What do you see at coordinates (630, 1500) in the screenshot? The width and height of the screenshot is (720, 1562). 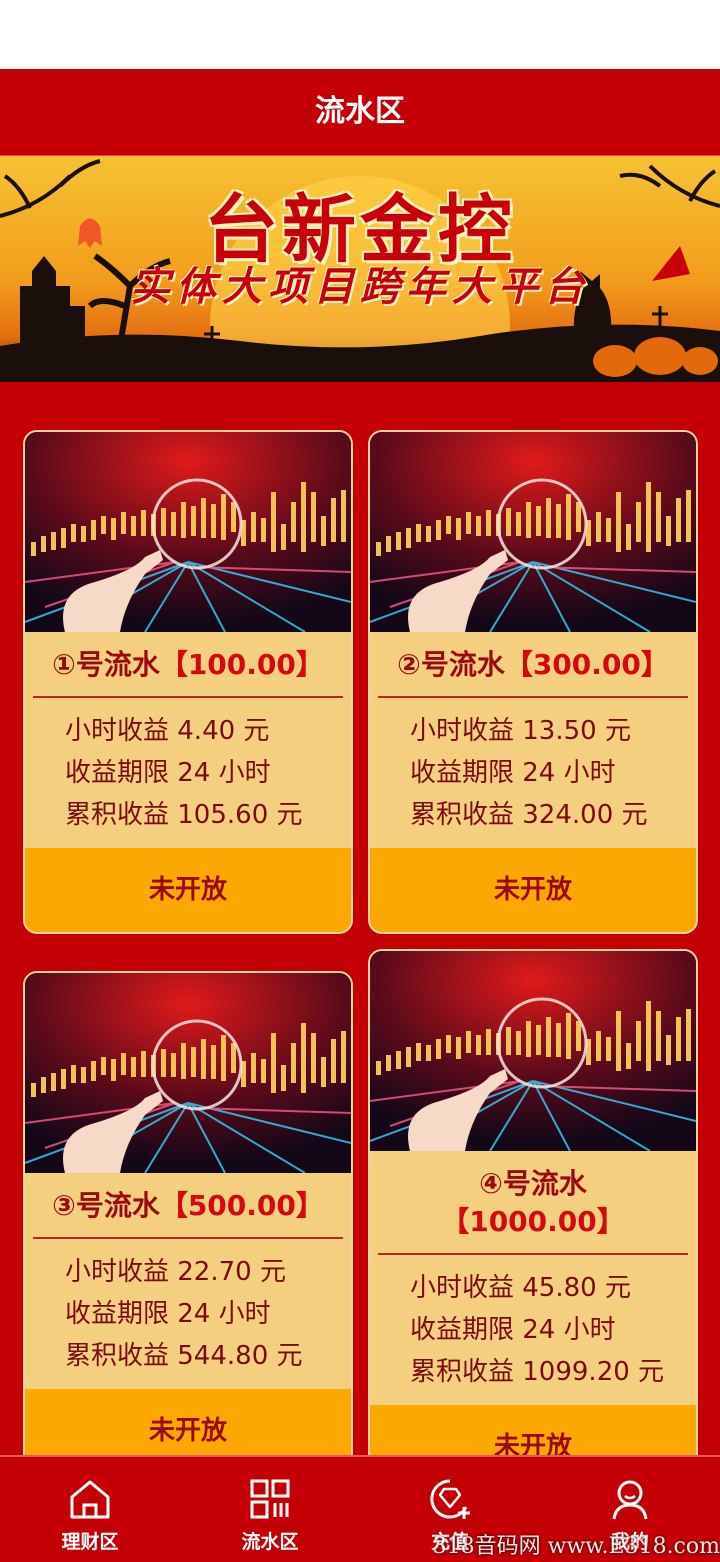 I see `user-icon` at bounding box center [630, 1500].